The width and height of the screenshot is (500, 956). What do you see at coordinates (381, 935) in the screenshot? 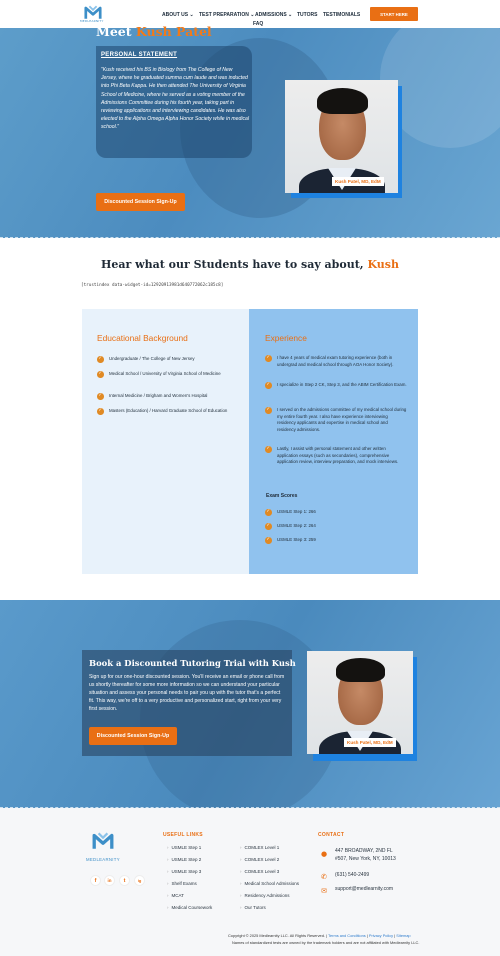
I see `privacy-link: Privacy Policy` at bounding box center [381, 935].